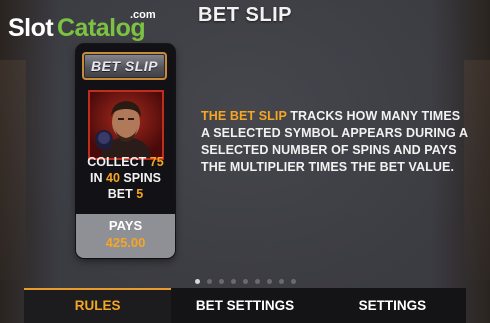  Describe the element at coordinates (244, 15) in the screenshot. I see `page-title: BET SLIP` at that location.